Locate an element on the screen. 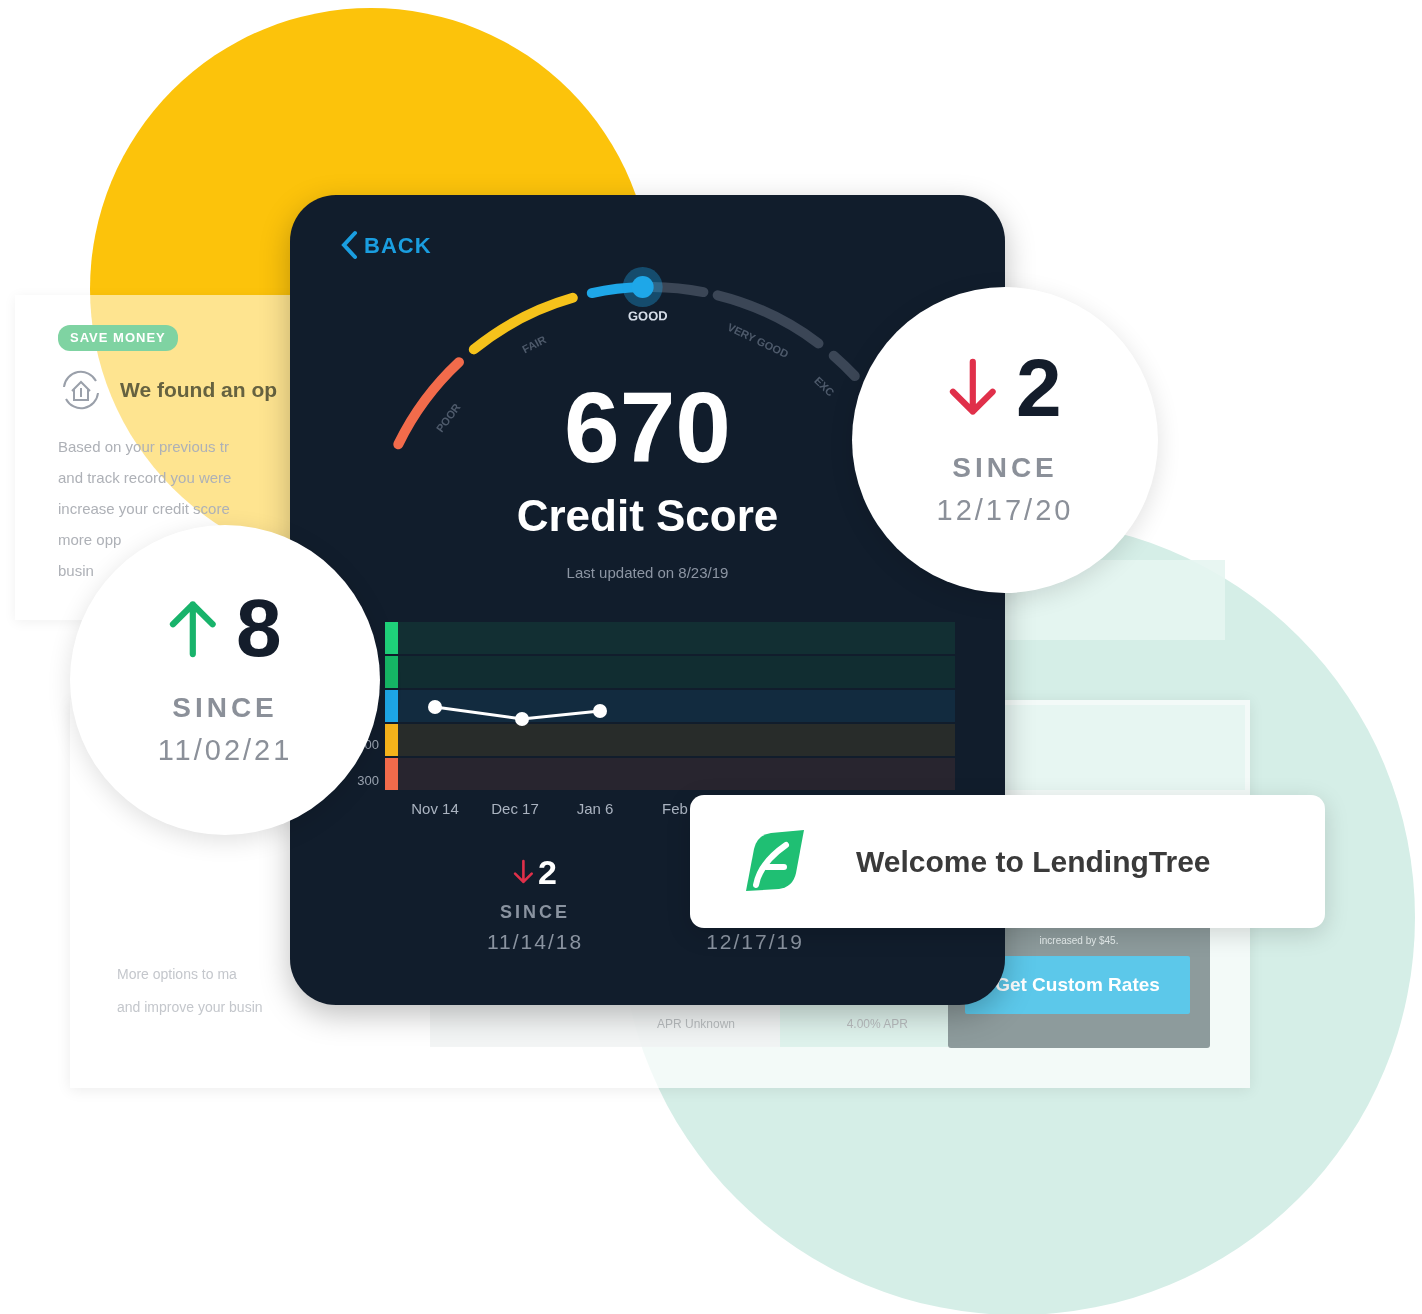 This screenshot has width=1422, height=1314. chevron-left-icon is located at coordinates (349, 245).